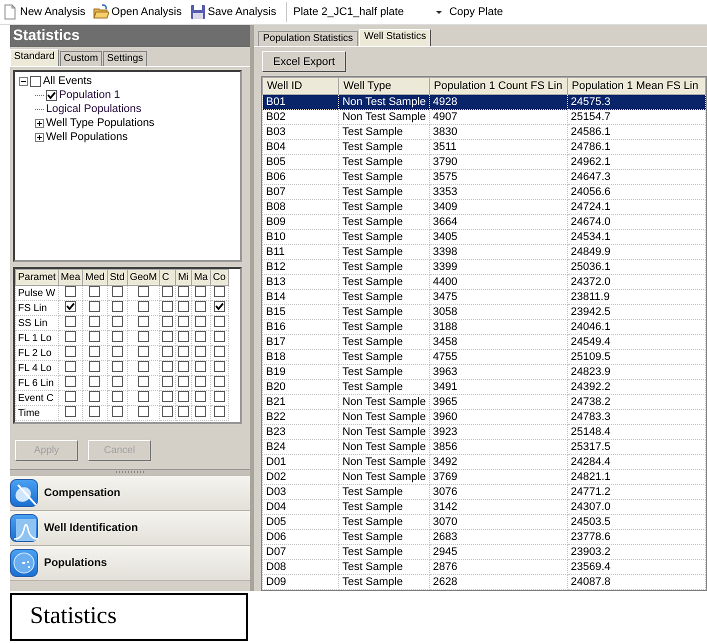 The height and width of the screenshot is (643, 707). Describe the element at coordinates (67, 81) in the screenshot. I see `tree-item: All Events` at that location.